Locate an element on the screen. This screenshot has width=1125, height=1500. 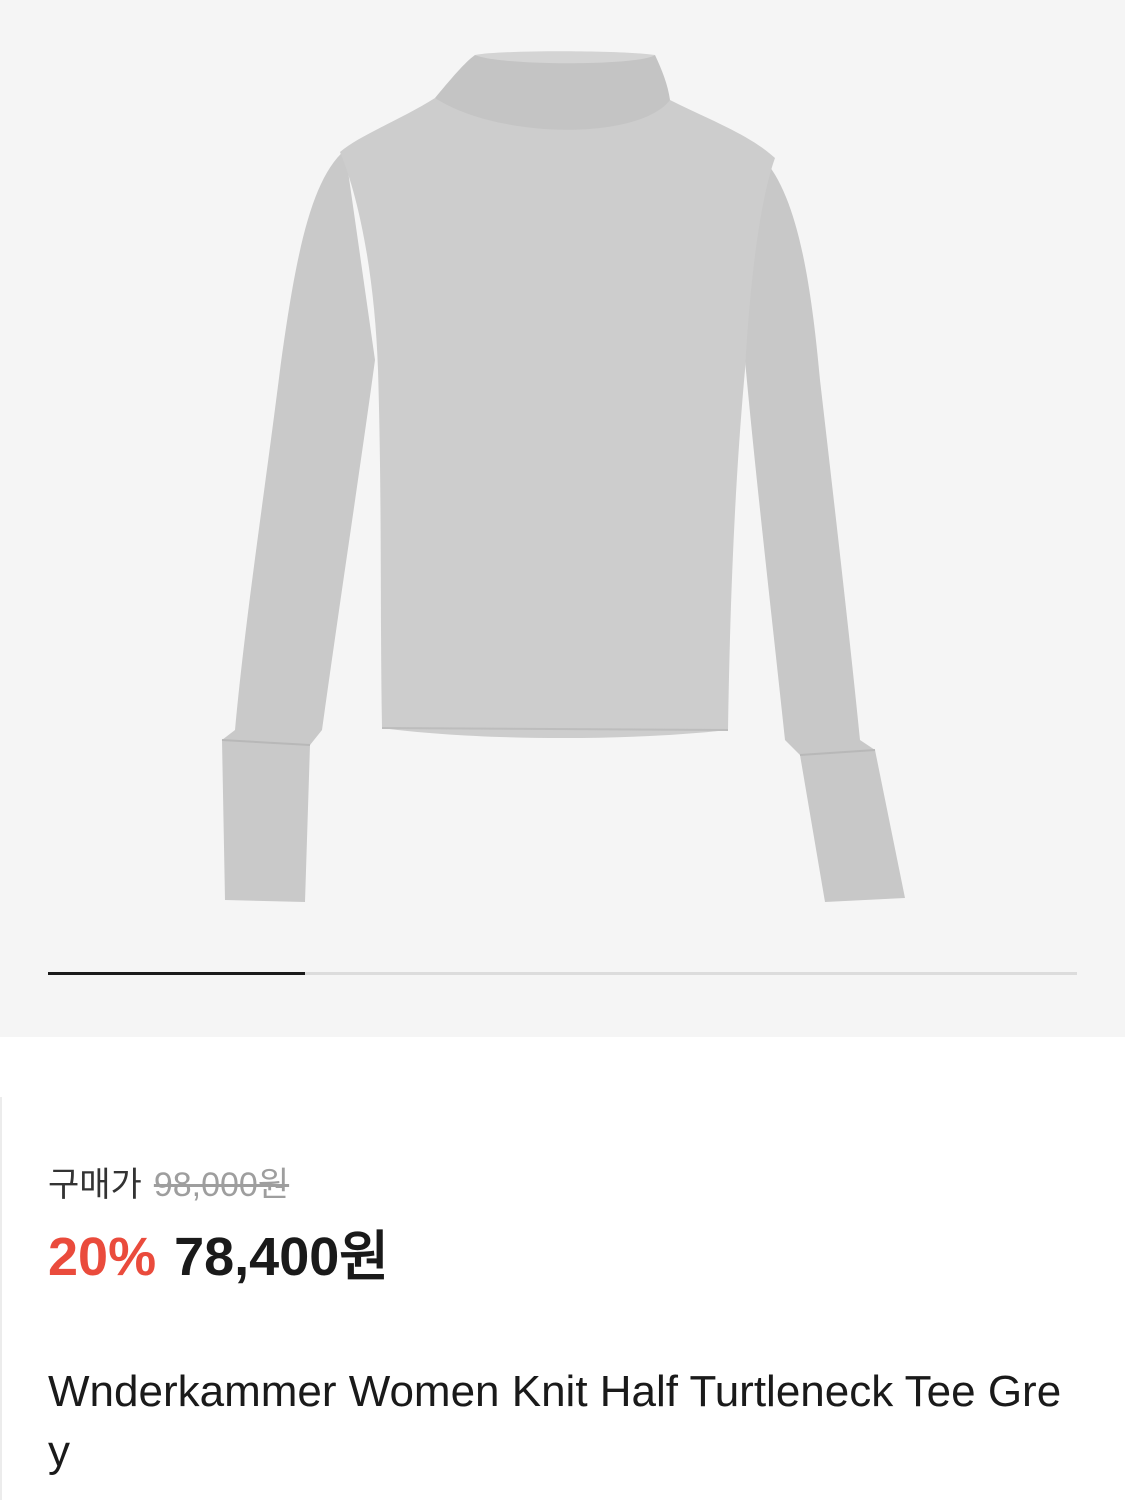
sale-price: 78,400원 is located at coordinates (281, 1257).